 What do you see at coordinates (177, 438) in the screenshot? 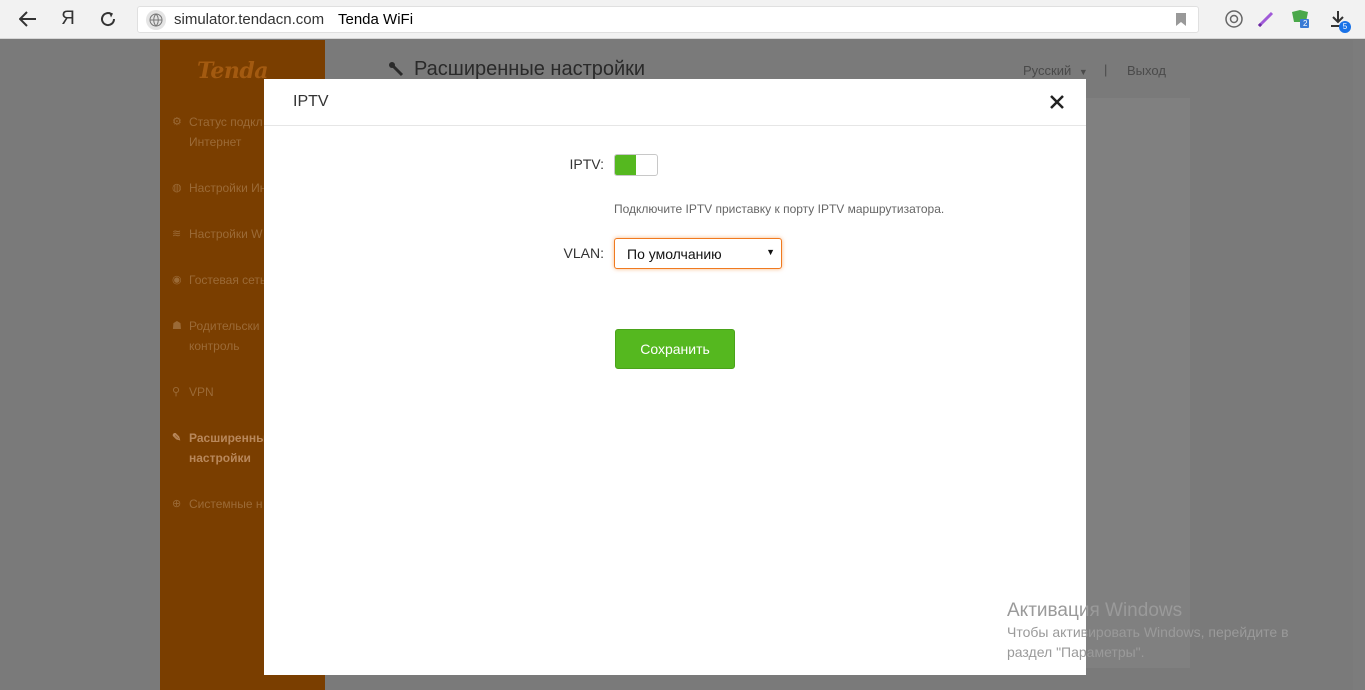
I see `wrench-icon: ✎` at bounding box center [177, 438].